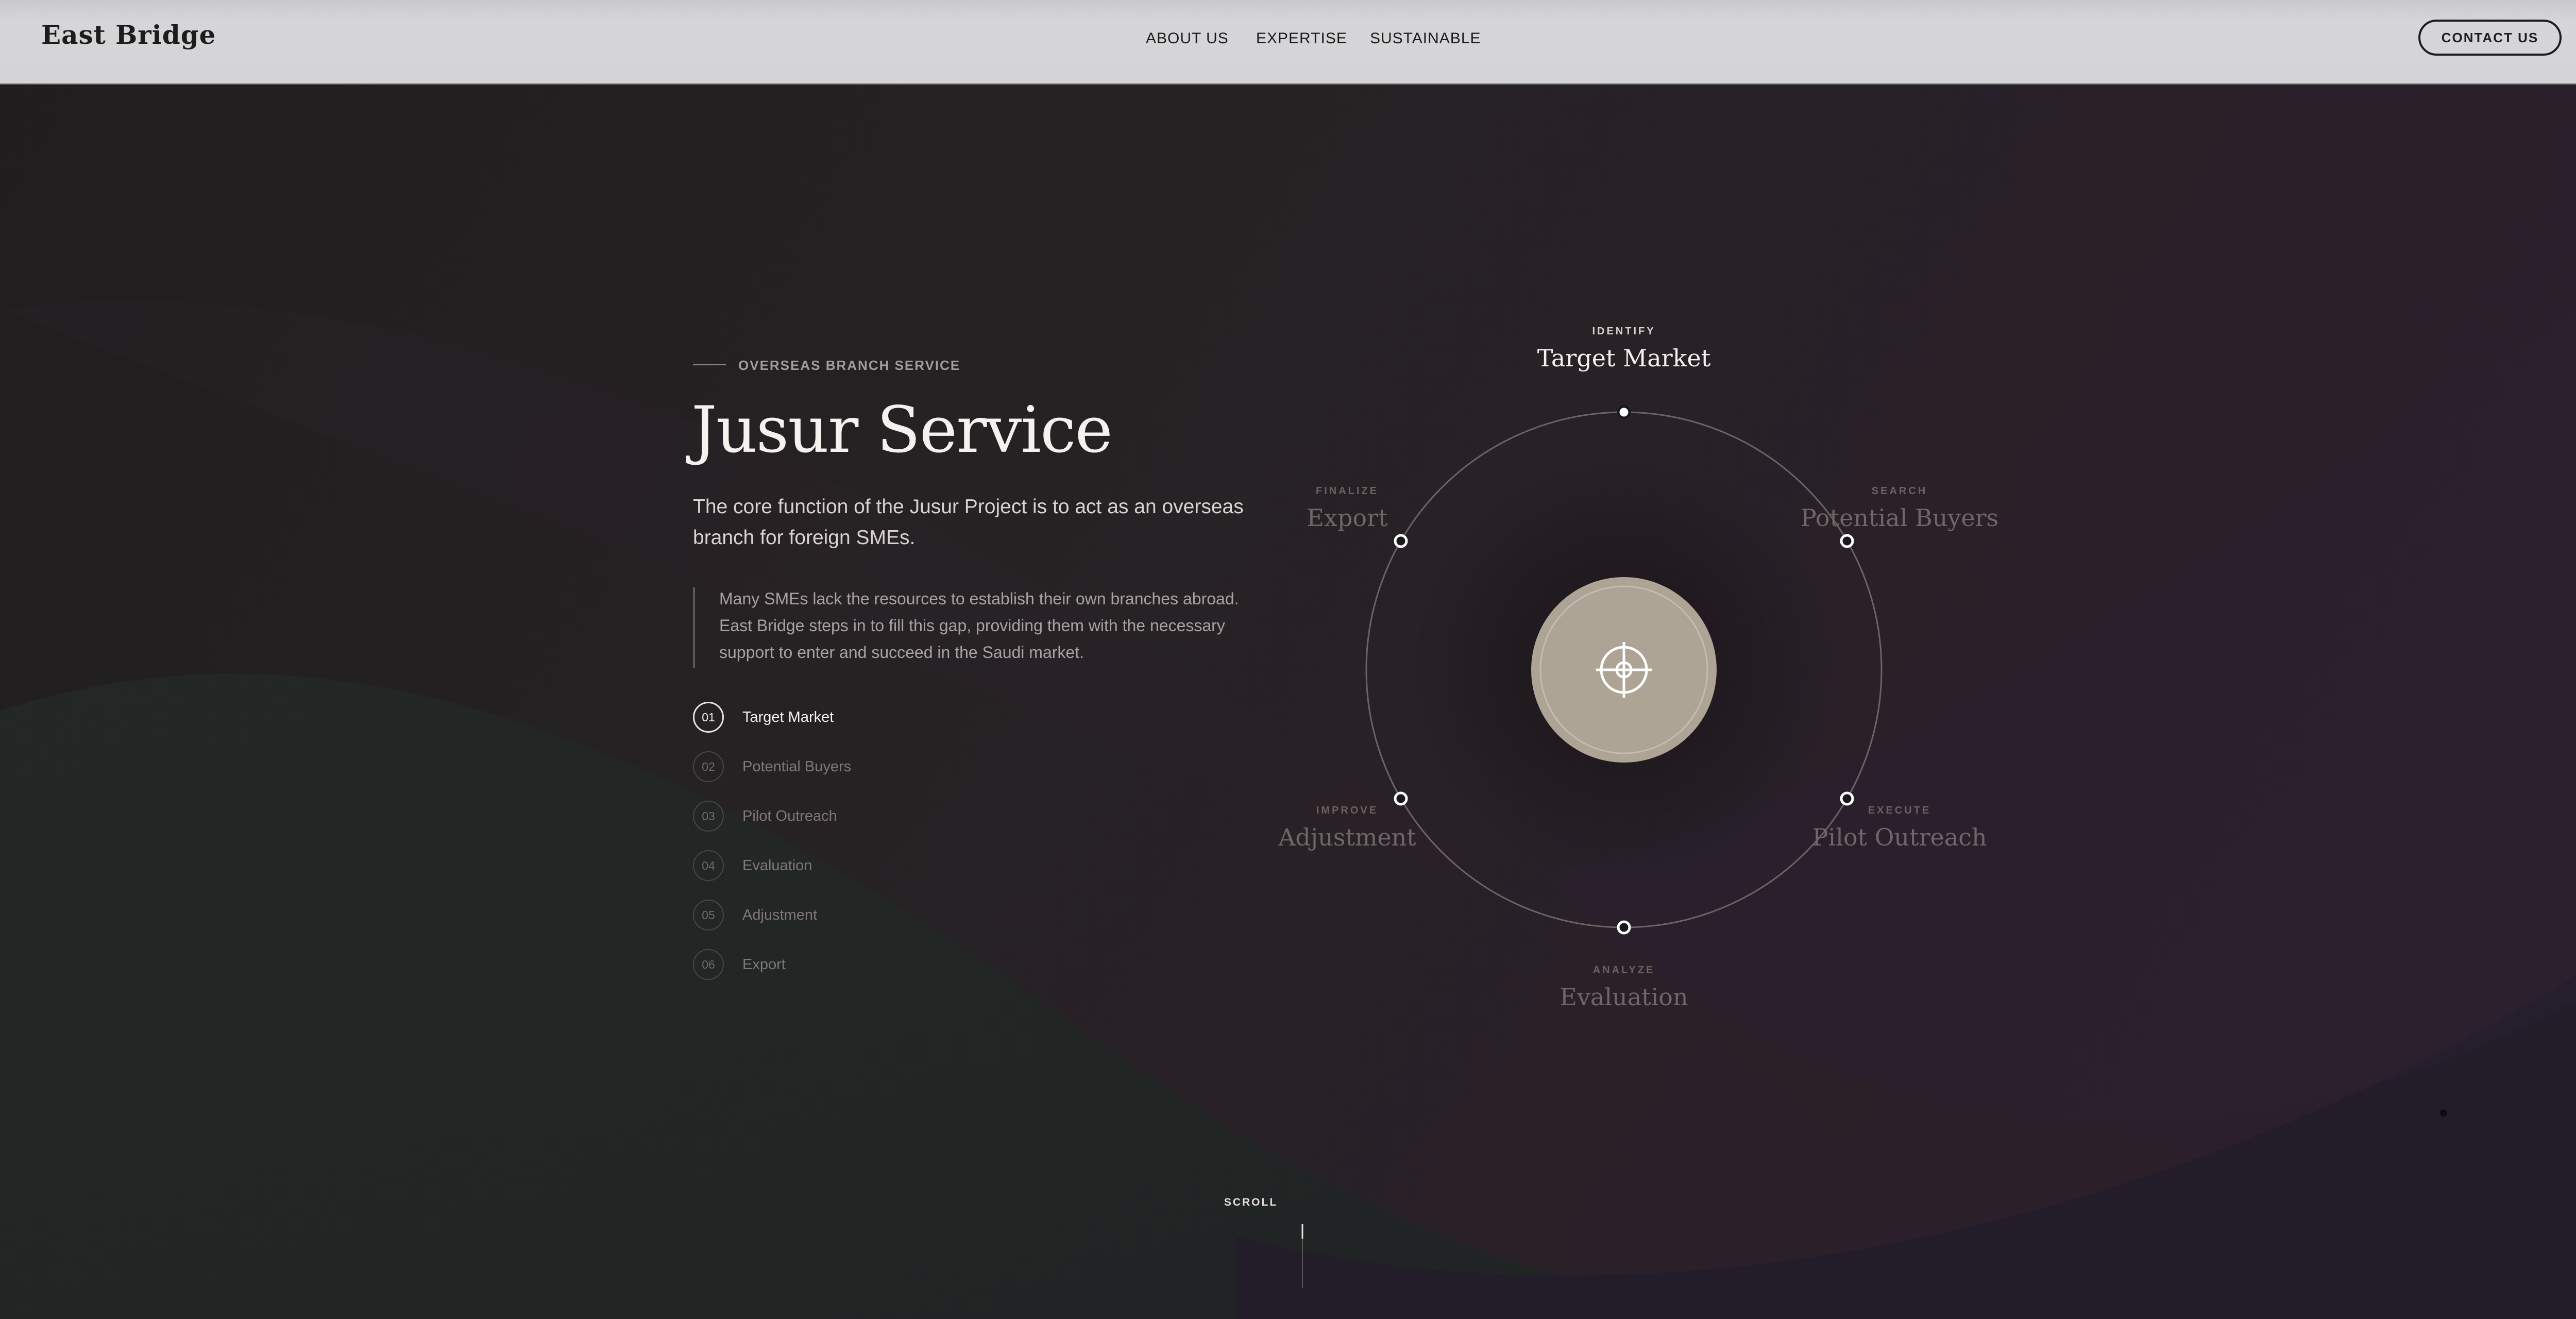 Image resolution: width=2576 pixels, height=1319 pixels. I want to click on step-evaluation: 04 Evaluation, so click(752, 865).